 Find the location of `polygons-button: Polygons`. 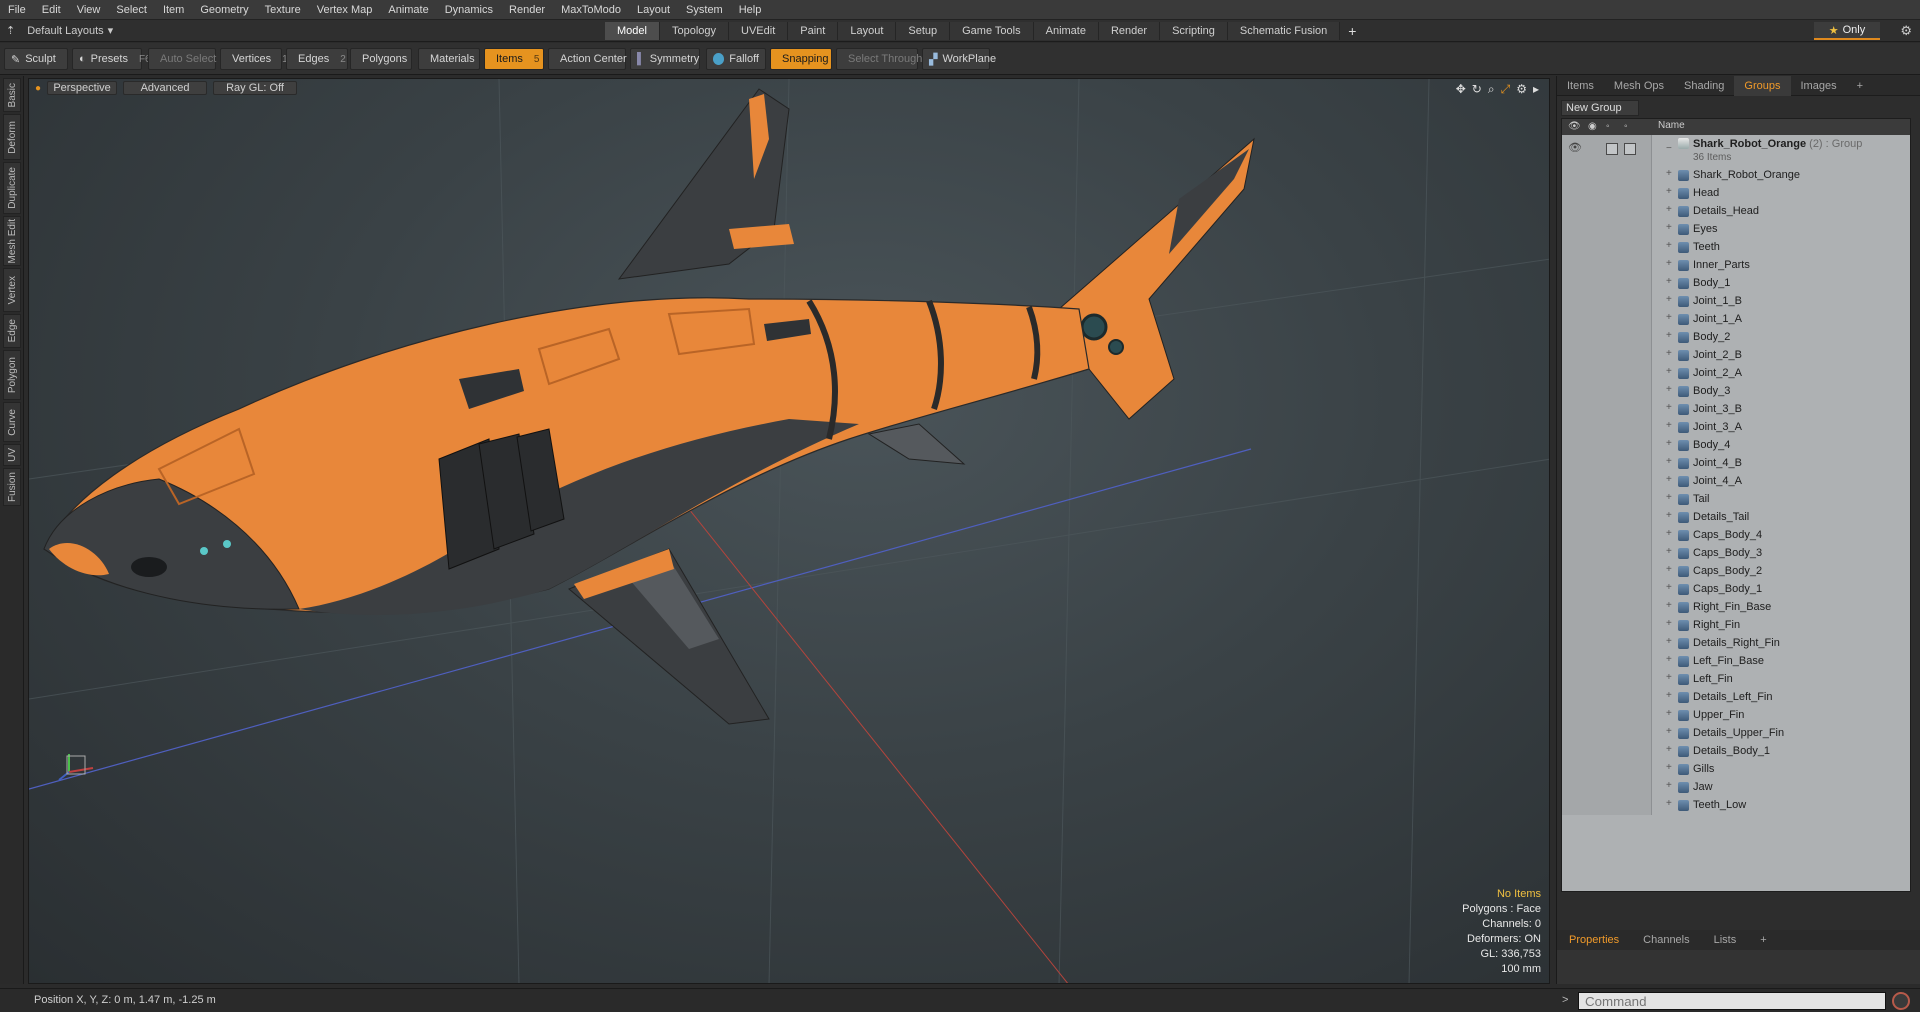

polygons-button: Polygons is located at coordinates (381, 59).